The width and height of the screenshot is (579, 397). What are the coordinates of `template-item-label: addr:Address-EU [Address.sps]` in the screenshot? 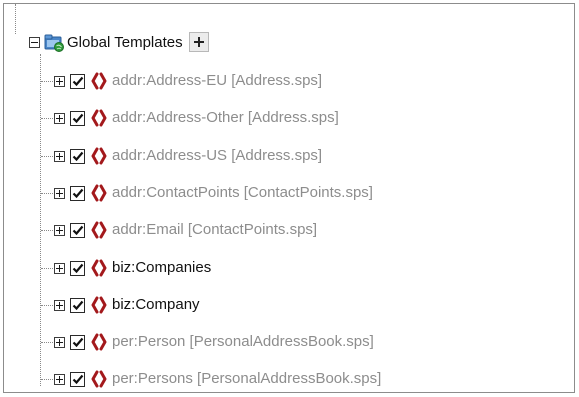 It's located at (217, 80).